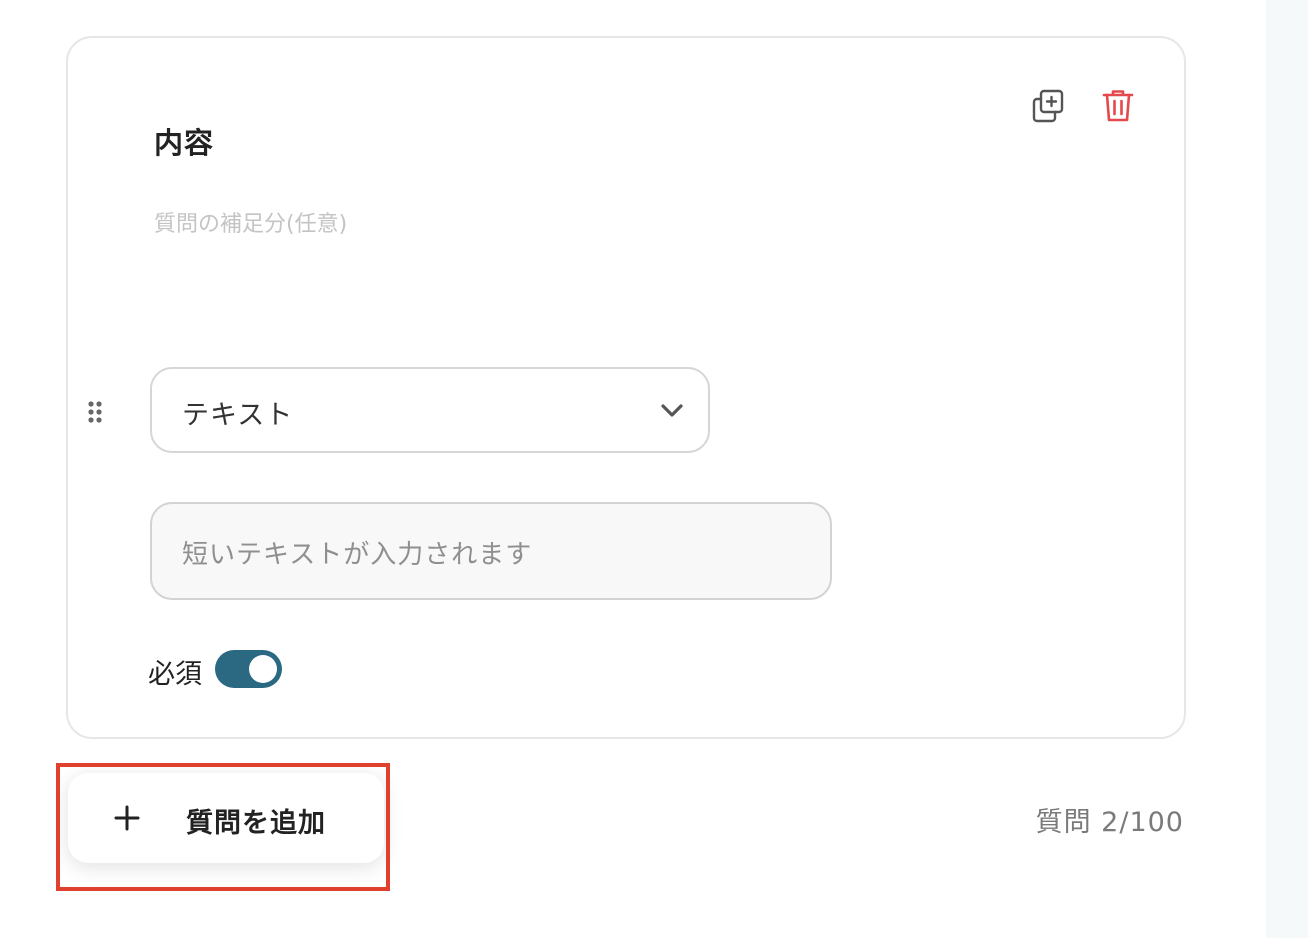  What do you see at coordinates (672, 413) in the screenshot?
I see `chevron-down-icon` at bounding box center [672, 413].